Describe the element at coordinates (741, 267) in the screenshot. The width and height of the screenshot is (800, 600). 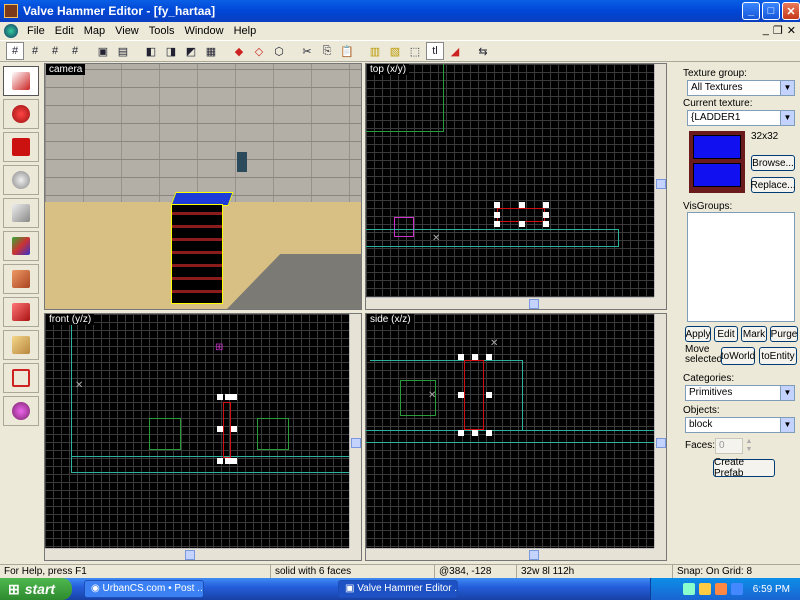
I see `visgroups-list` at that location.